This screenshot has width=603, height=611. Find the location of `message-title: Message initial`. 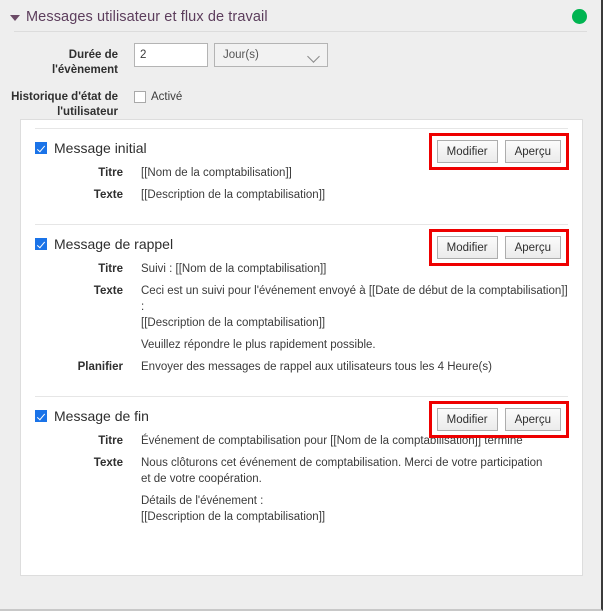

message-title: Message initial is located at coordinates (100, 148).